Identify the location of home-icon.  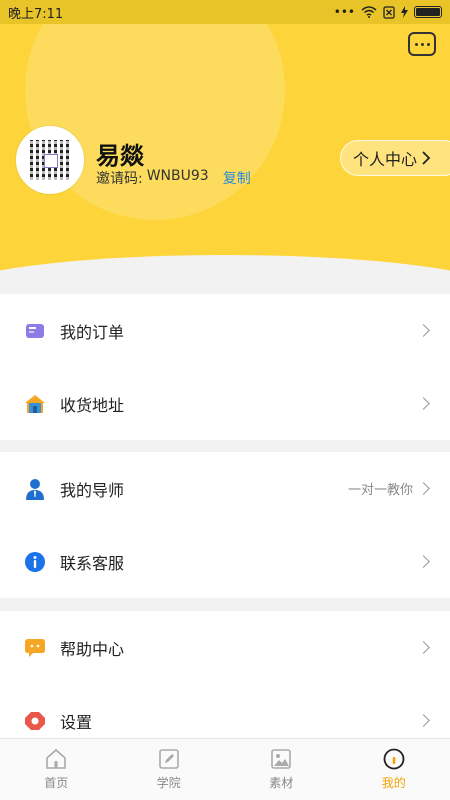
(56, 759).